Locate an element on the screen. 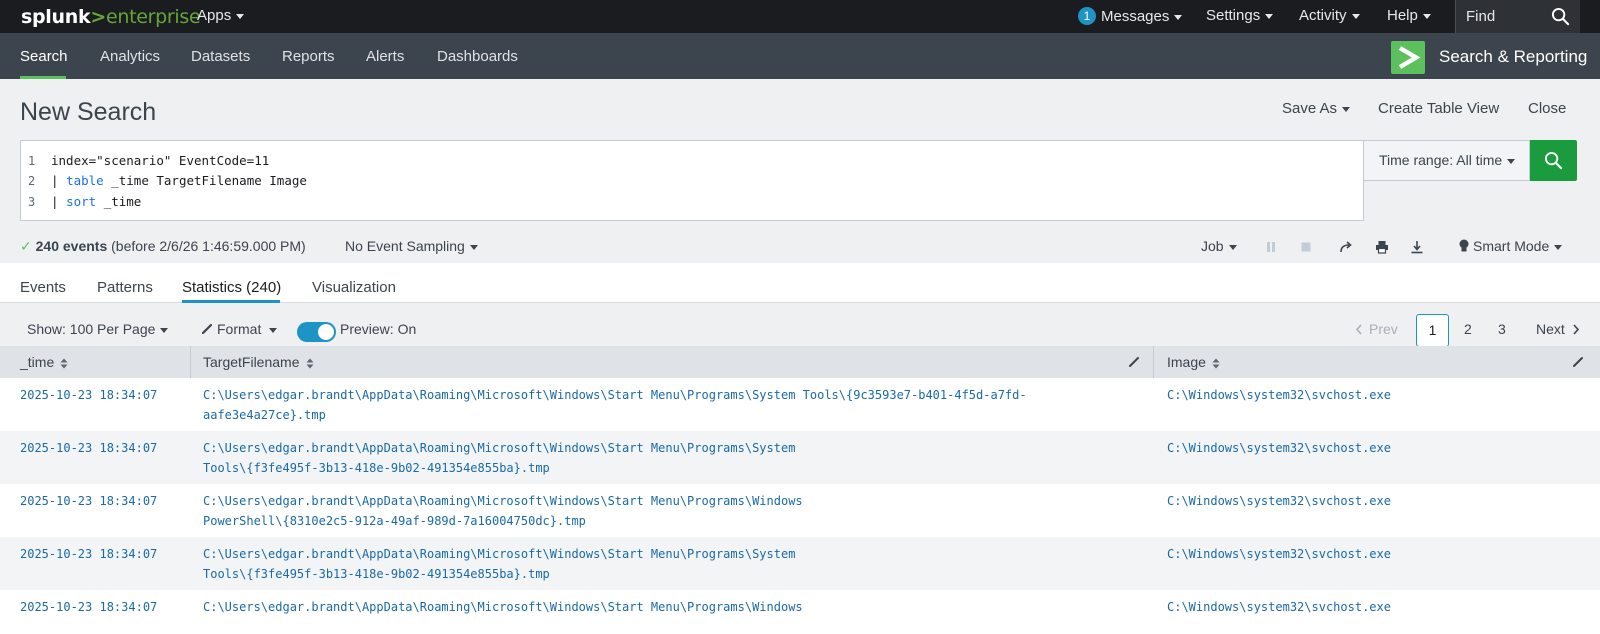 This screenshot has width=1600, height=634. check-icon: ✓ is located at coordinates (26, 246).